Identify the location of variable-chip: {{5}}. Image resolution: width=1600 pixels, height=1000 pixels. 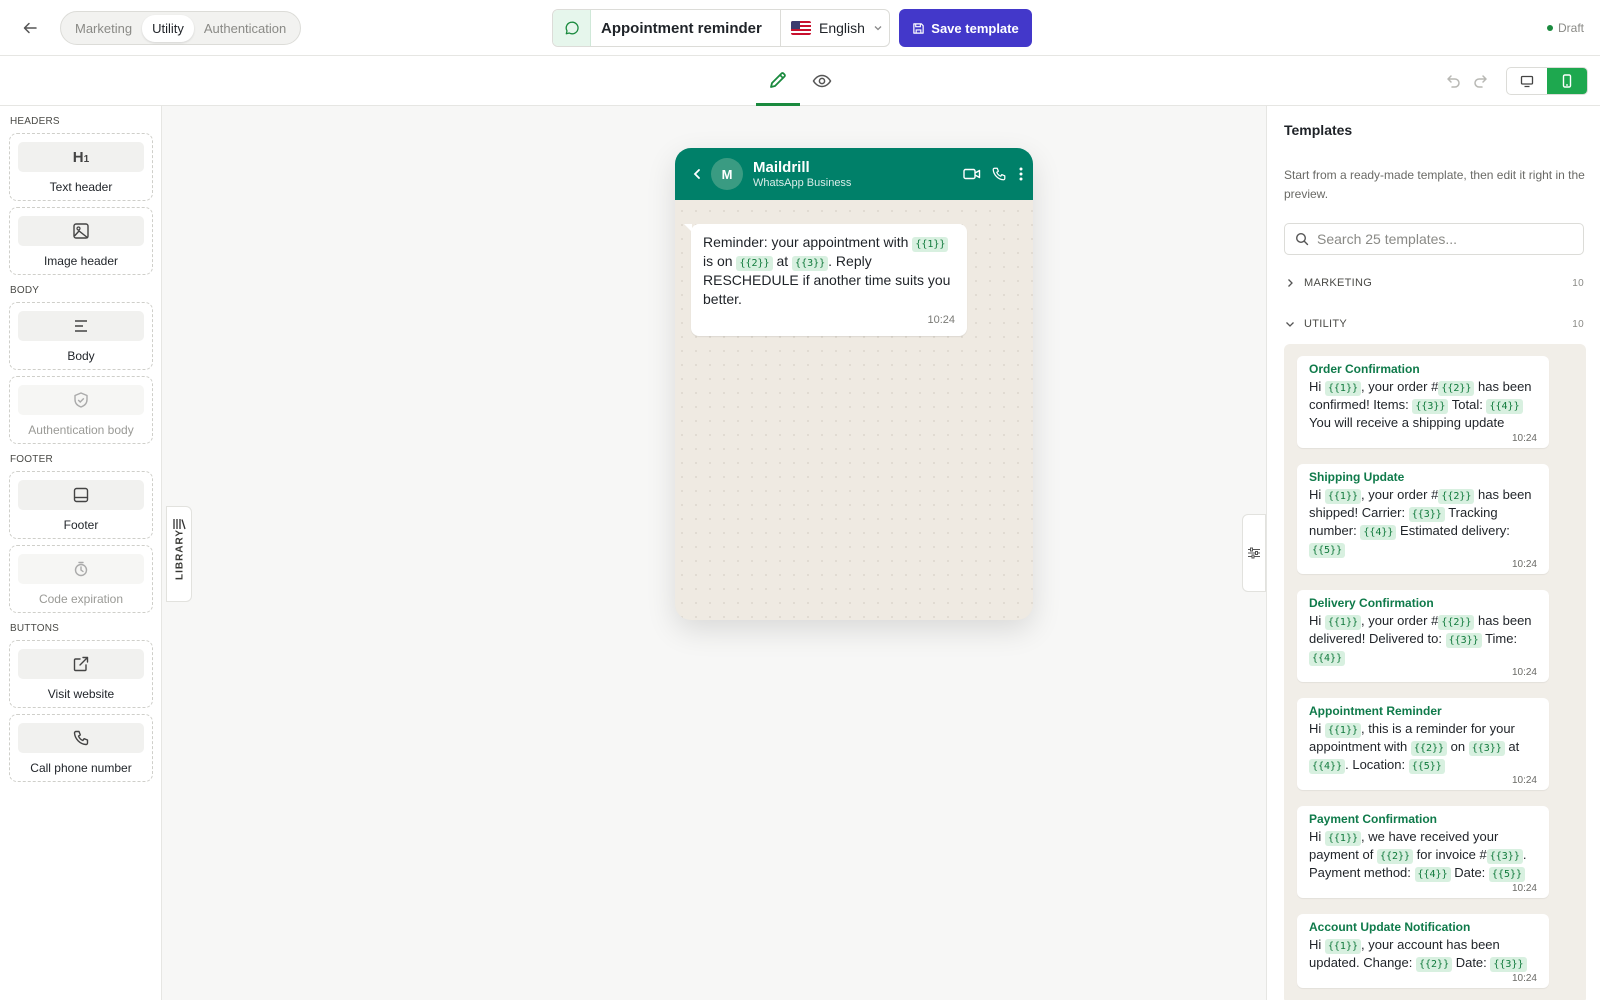
(1426, 766).